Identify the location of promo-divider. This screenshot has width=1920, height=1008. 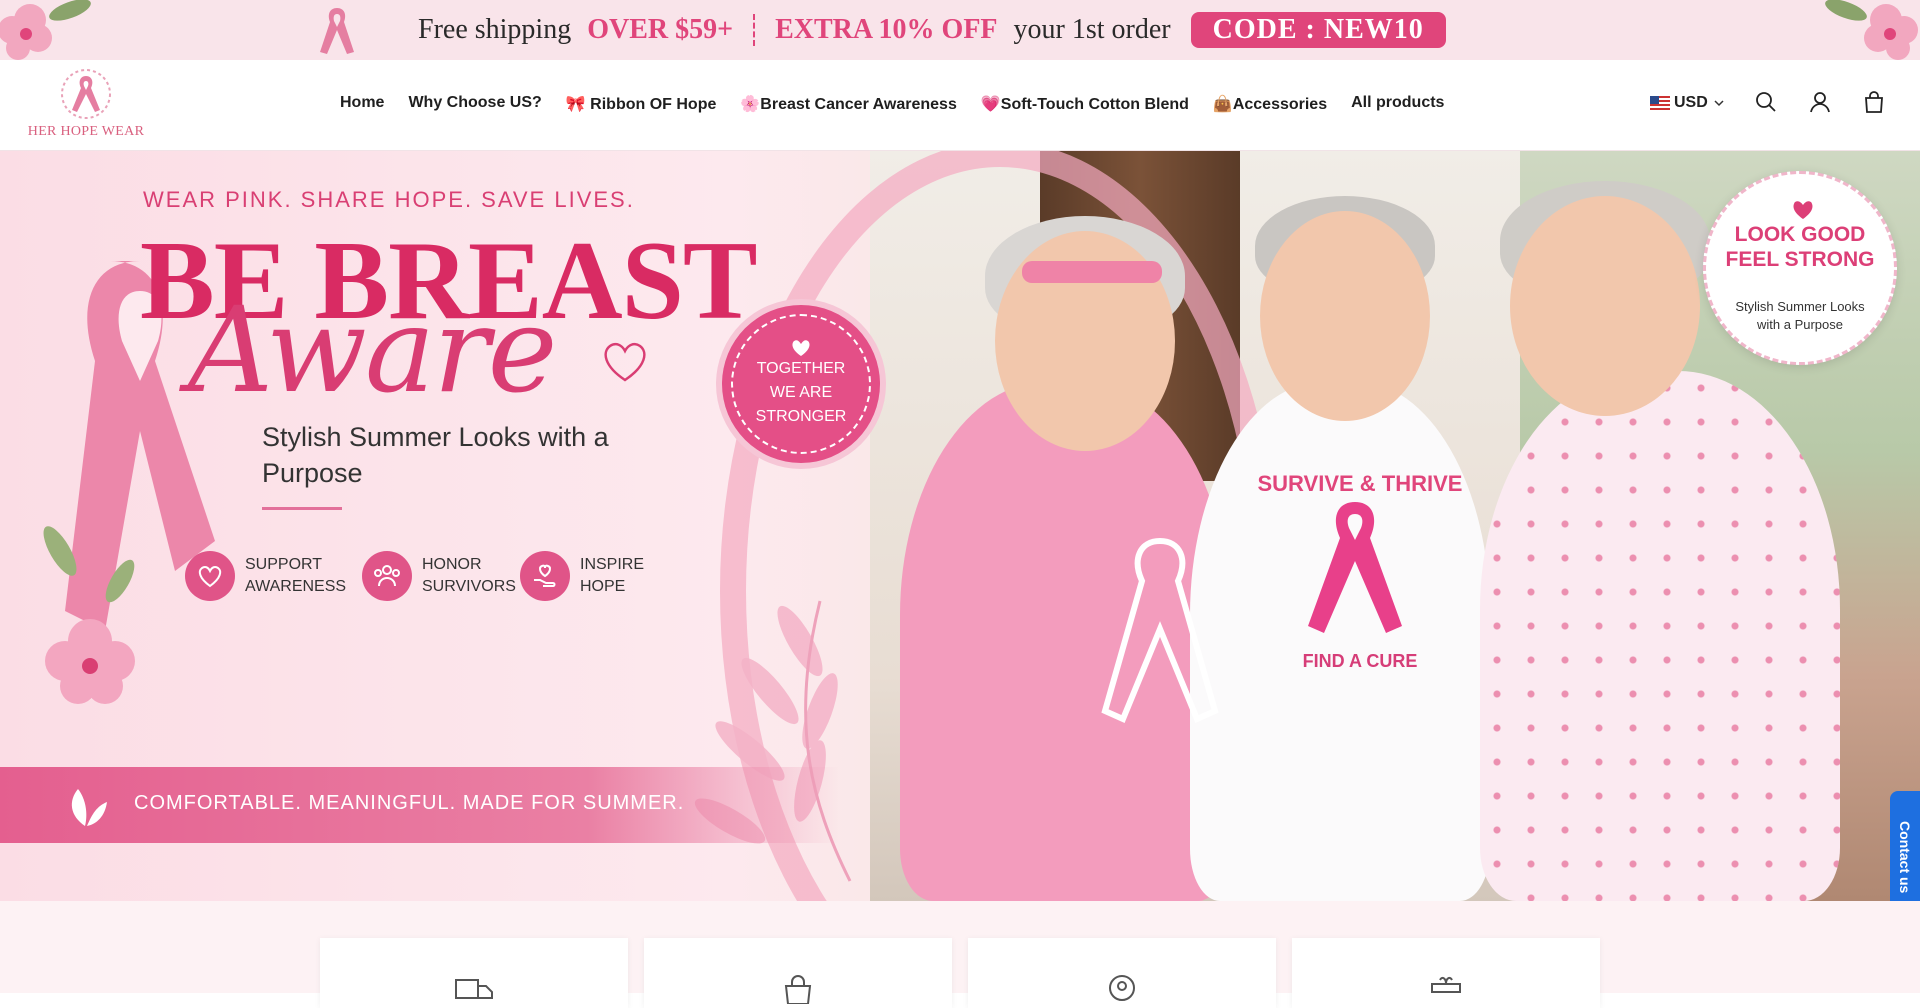
(754, 30).